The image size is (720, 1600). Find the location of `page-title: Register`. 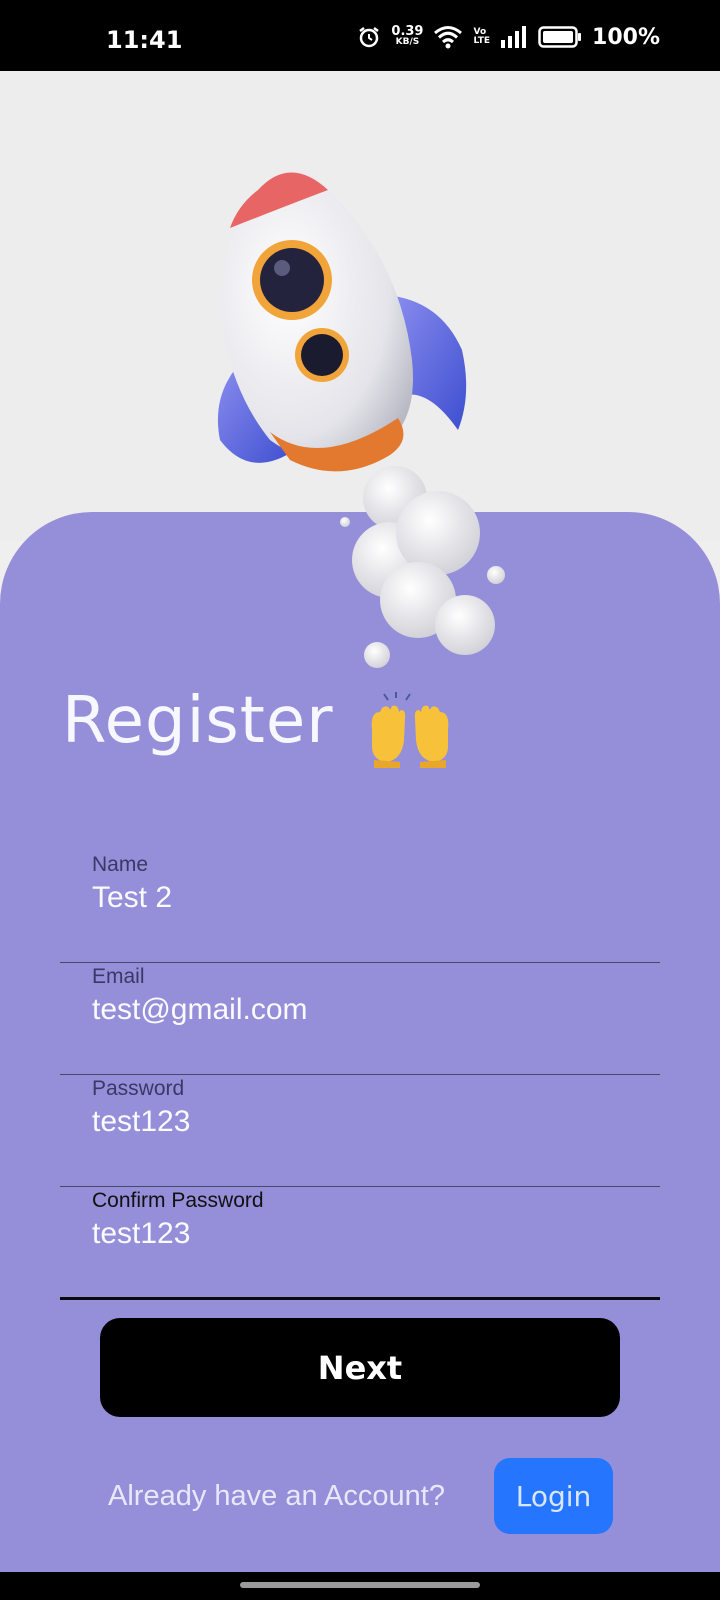

page-title: Register is located at coordinates (198, 721).